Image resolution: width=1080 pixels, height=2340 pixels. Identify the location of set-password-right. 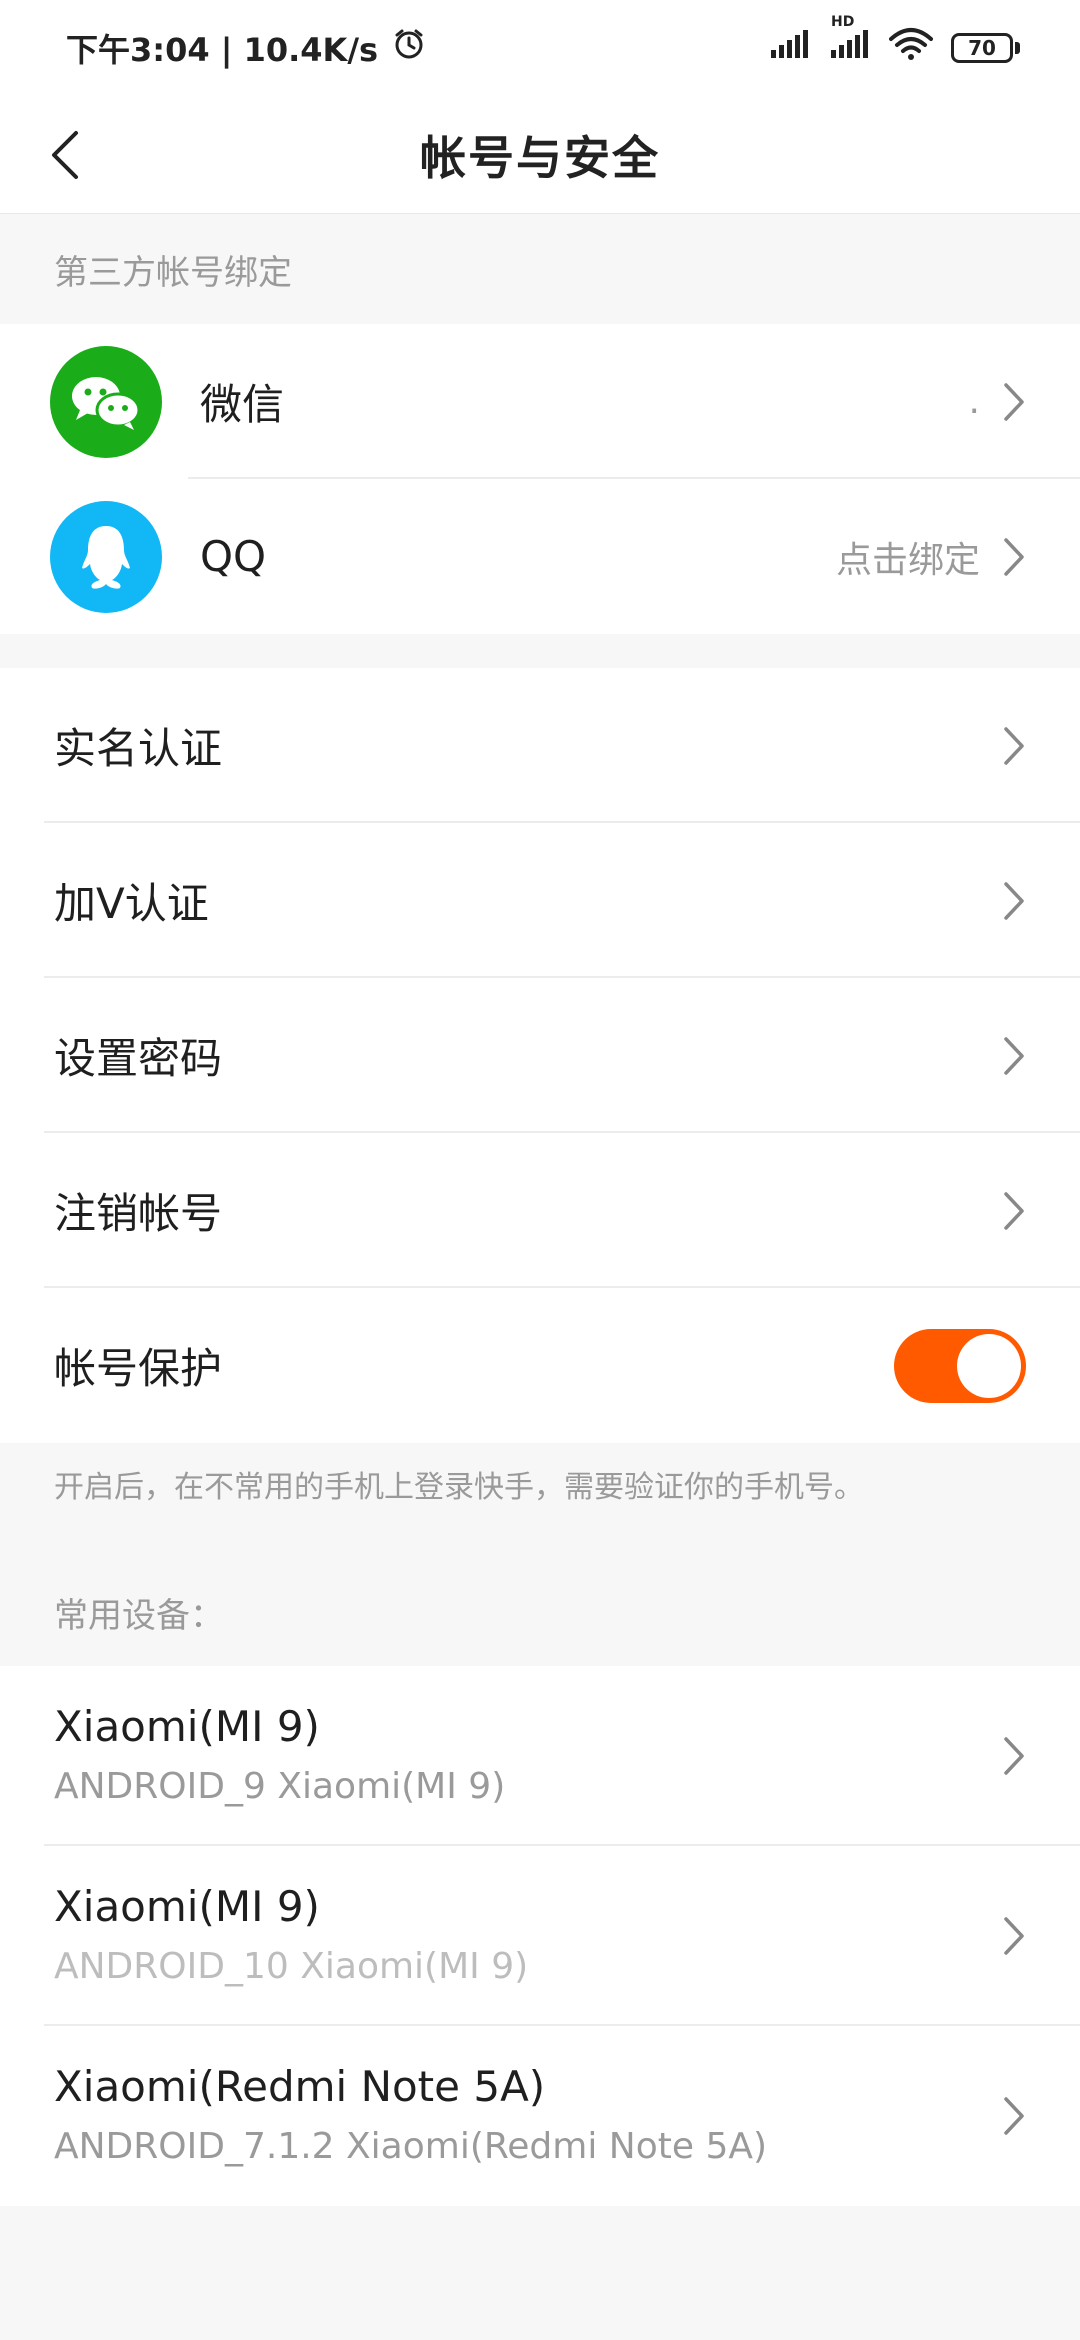
(1016, 1055).